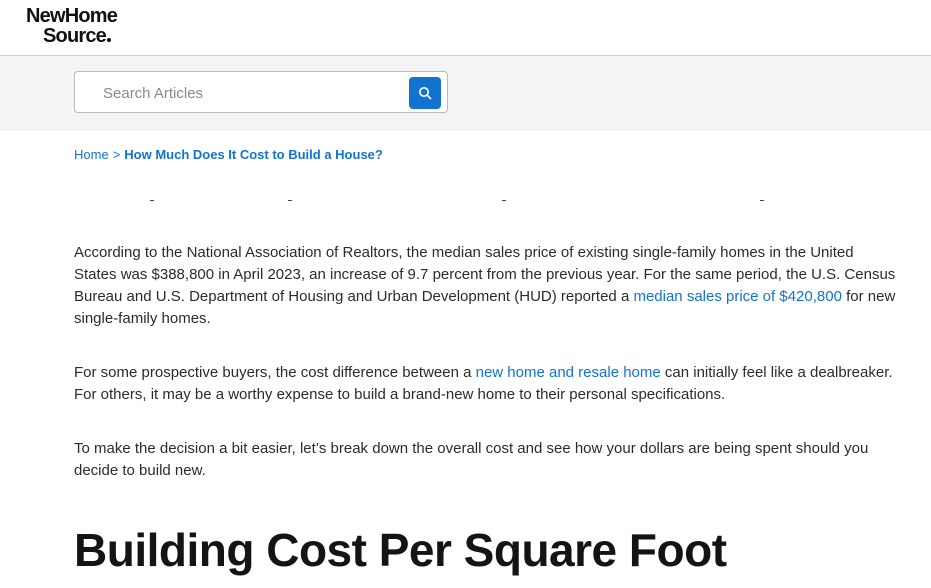  Describe the element at coordinates (474, 201) in the screenshot. I see `clipped-text-line` at that location.